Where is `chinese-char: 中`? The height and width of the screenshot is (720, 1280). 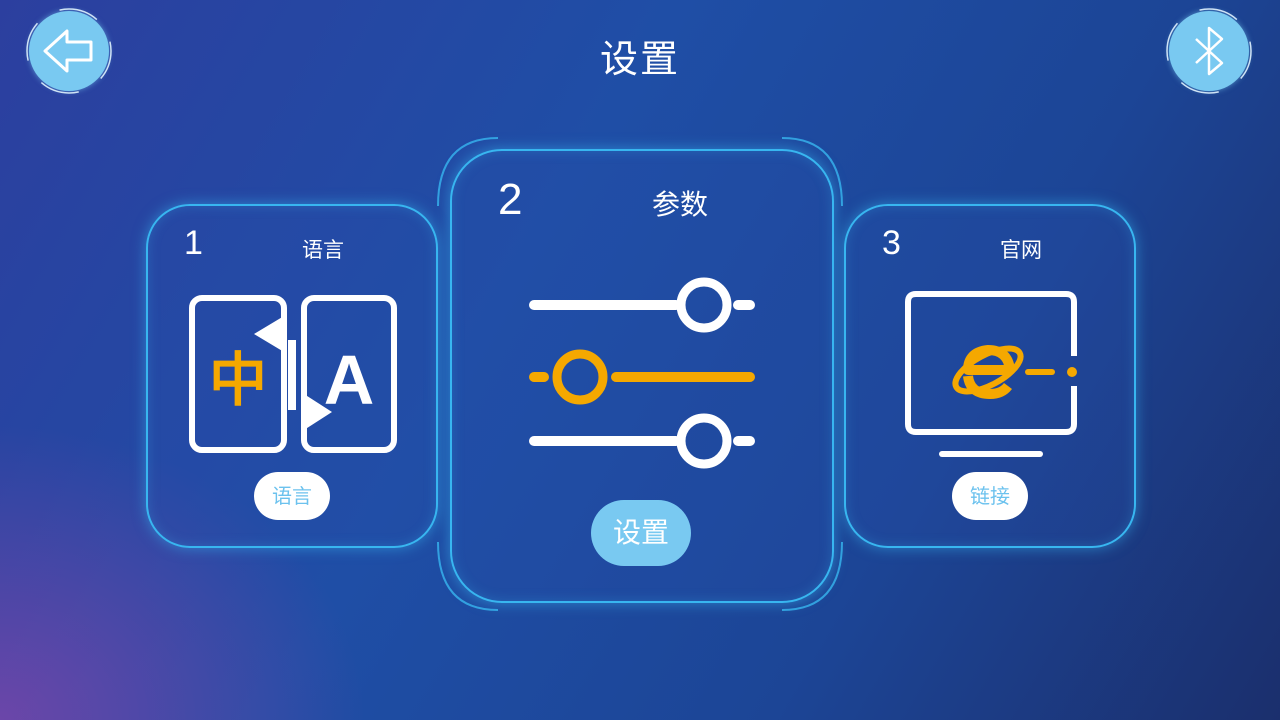
chinese-char: 中 is located at coordinates (238, 380).